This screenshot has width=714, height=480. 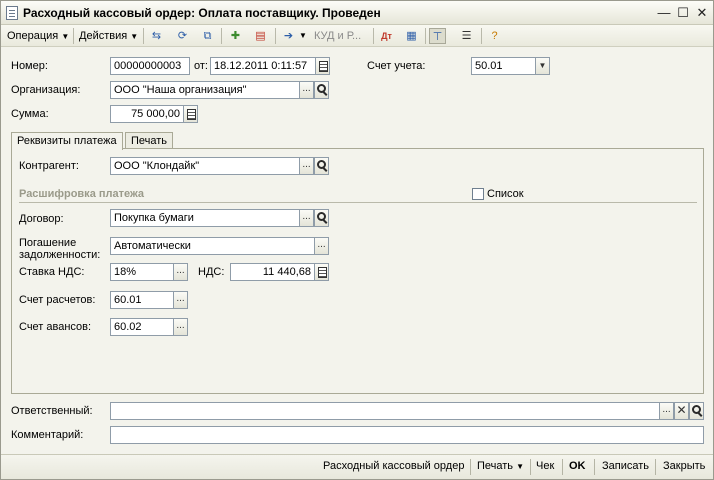 I want to click on calendar-icon, so click(x=323, y=66).